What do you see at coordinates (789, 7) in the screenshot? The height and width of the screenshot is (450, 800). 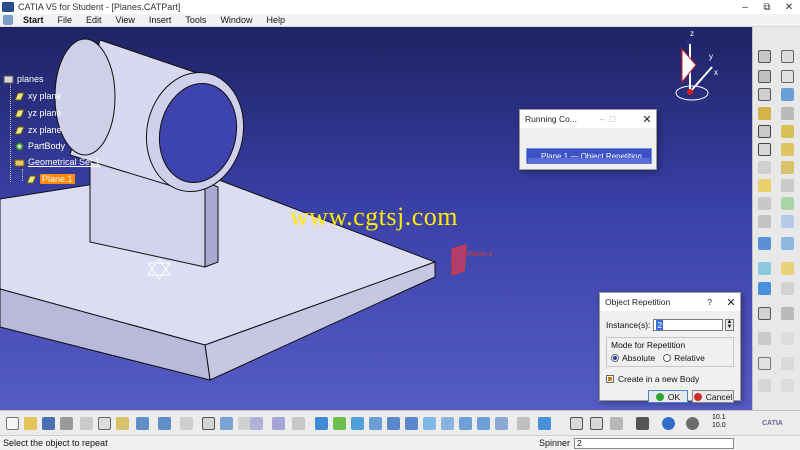 I see `close-button: ✕` at bounding box center [789, 7].